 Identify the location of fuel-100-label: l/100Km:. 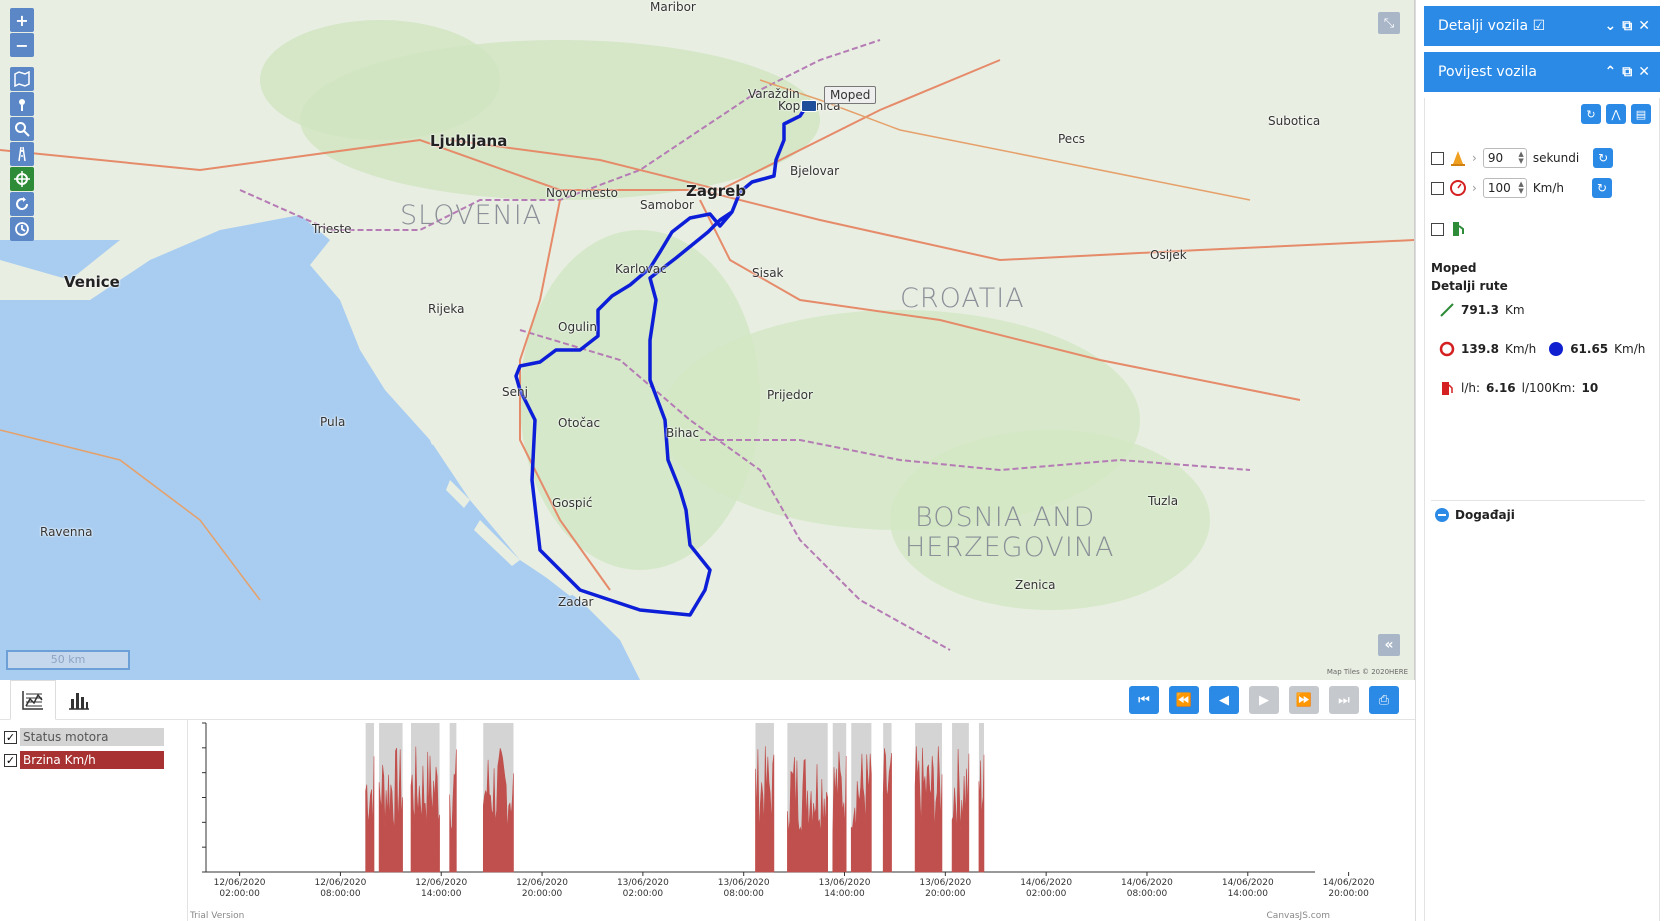
(1548, 388).